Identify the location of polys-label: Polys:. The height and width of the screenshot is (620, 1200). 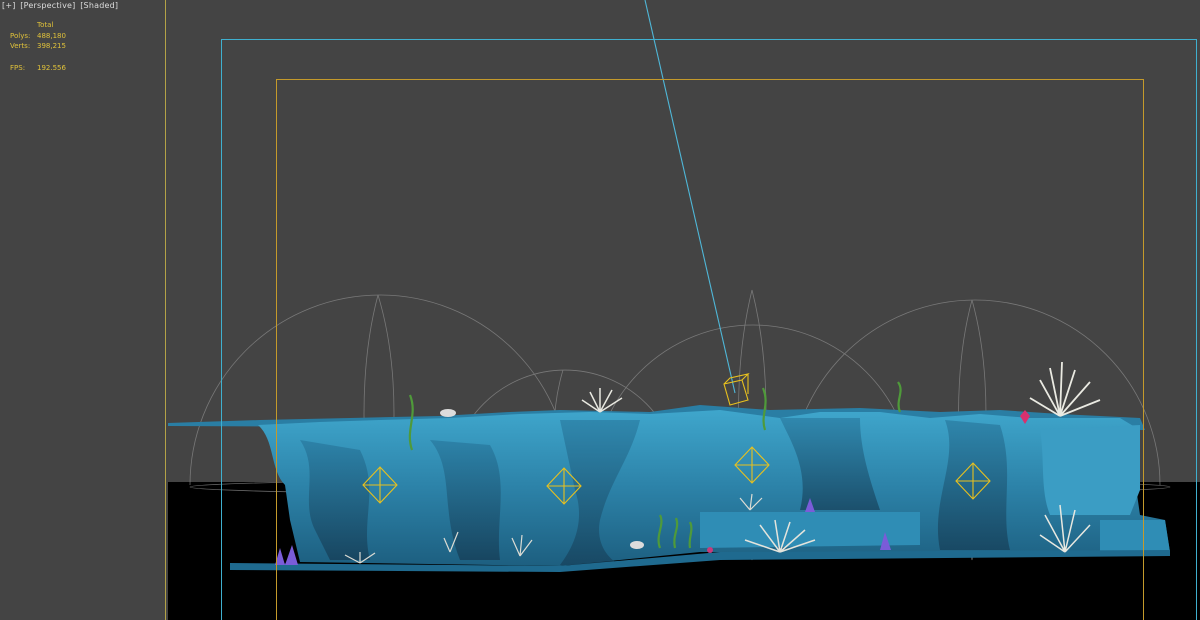
(20, 36).